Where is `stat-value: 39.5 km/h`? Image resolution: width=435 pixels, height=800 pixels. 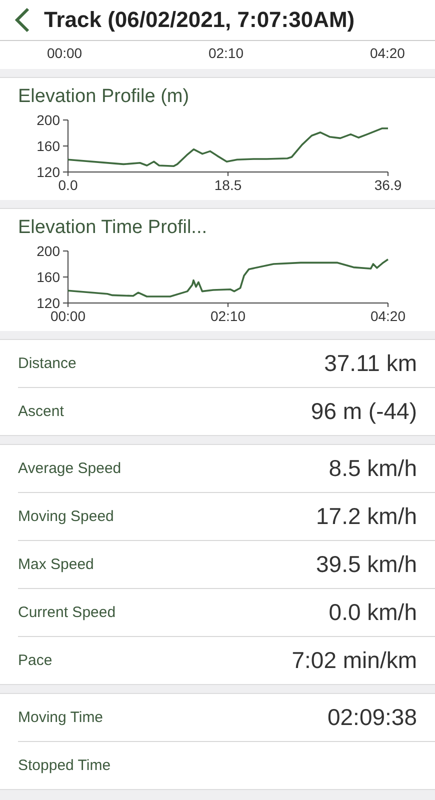
stat-value: 39.5 km/h is located at coordinates (366, 564).